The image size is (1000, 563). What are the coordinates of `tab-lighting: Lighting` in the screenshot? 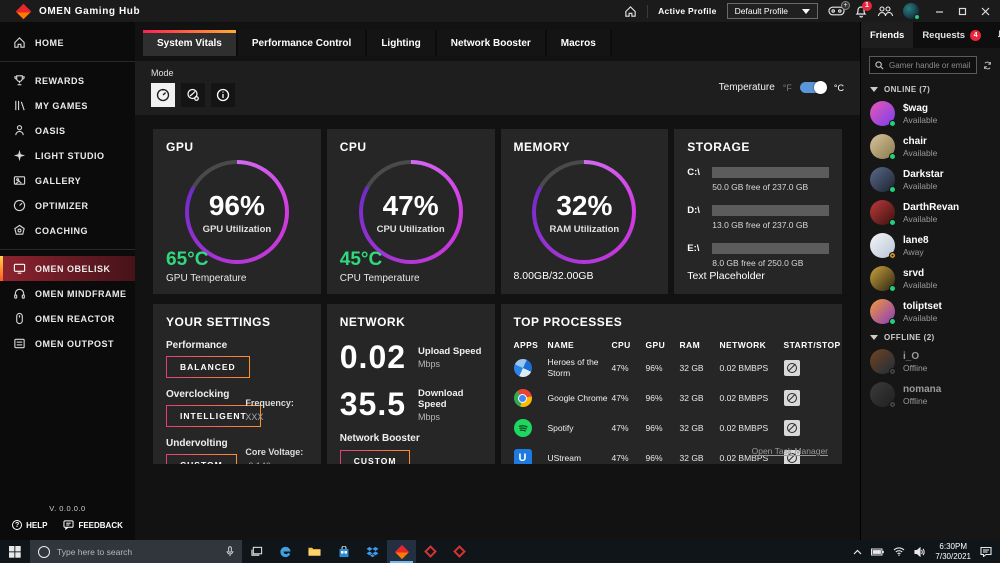 It's located at (402, 43).